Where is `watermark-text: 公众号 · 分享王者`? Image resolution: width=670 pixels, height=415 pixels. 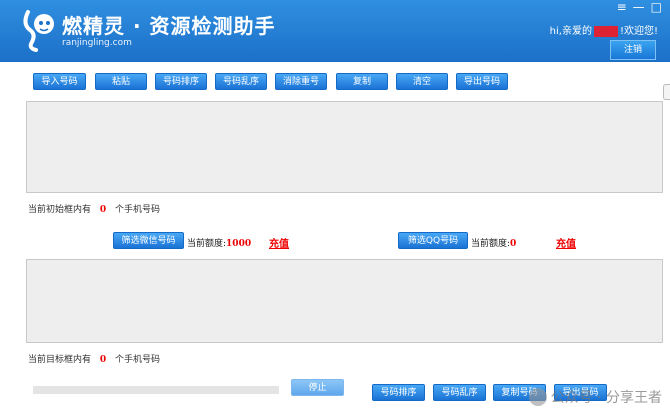 watermark-text: 公众号 · 分享王者 is located at coordinates (606, 398).